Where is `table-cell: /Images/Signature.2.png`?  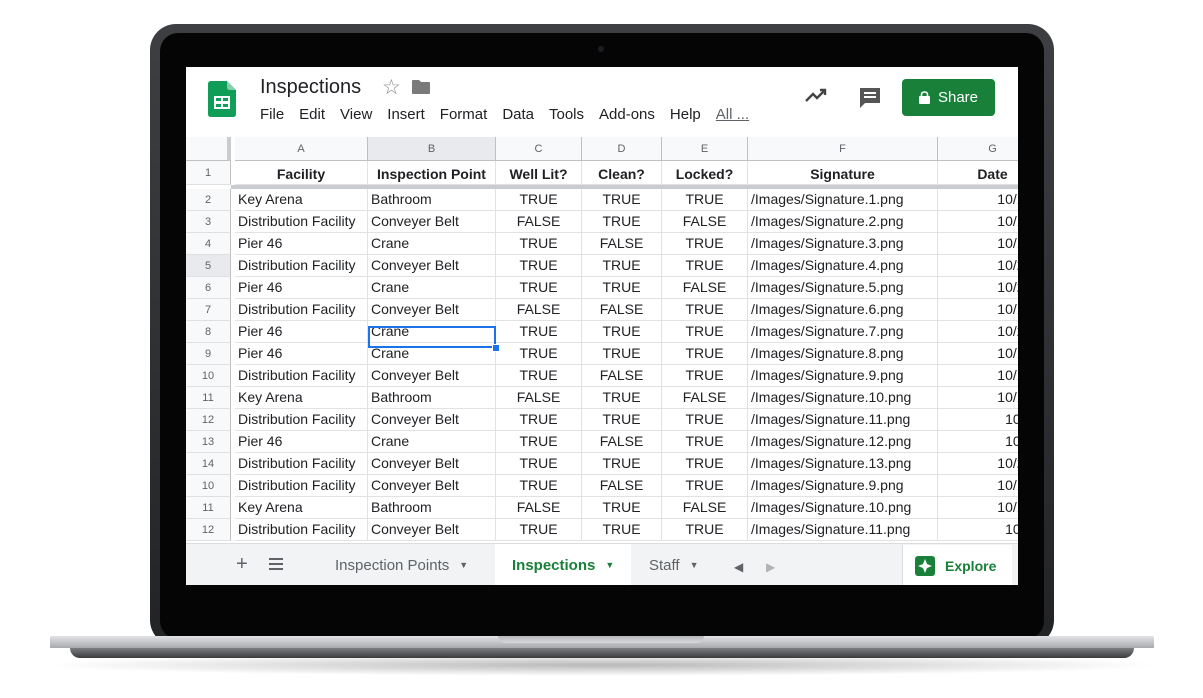 table-cell: /Images/Signature.2.png is located at coordinates (843, 222).